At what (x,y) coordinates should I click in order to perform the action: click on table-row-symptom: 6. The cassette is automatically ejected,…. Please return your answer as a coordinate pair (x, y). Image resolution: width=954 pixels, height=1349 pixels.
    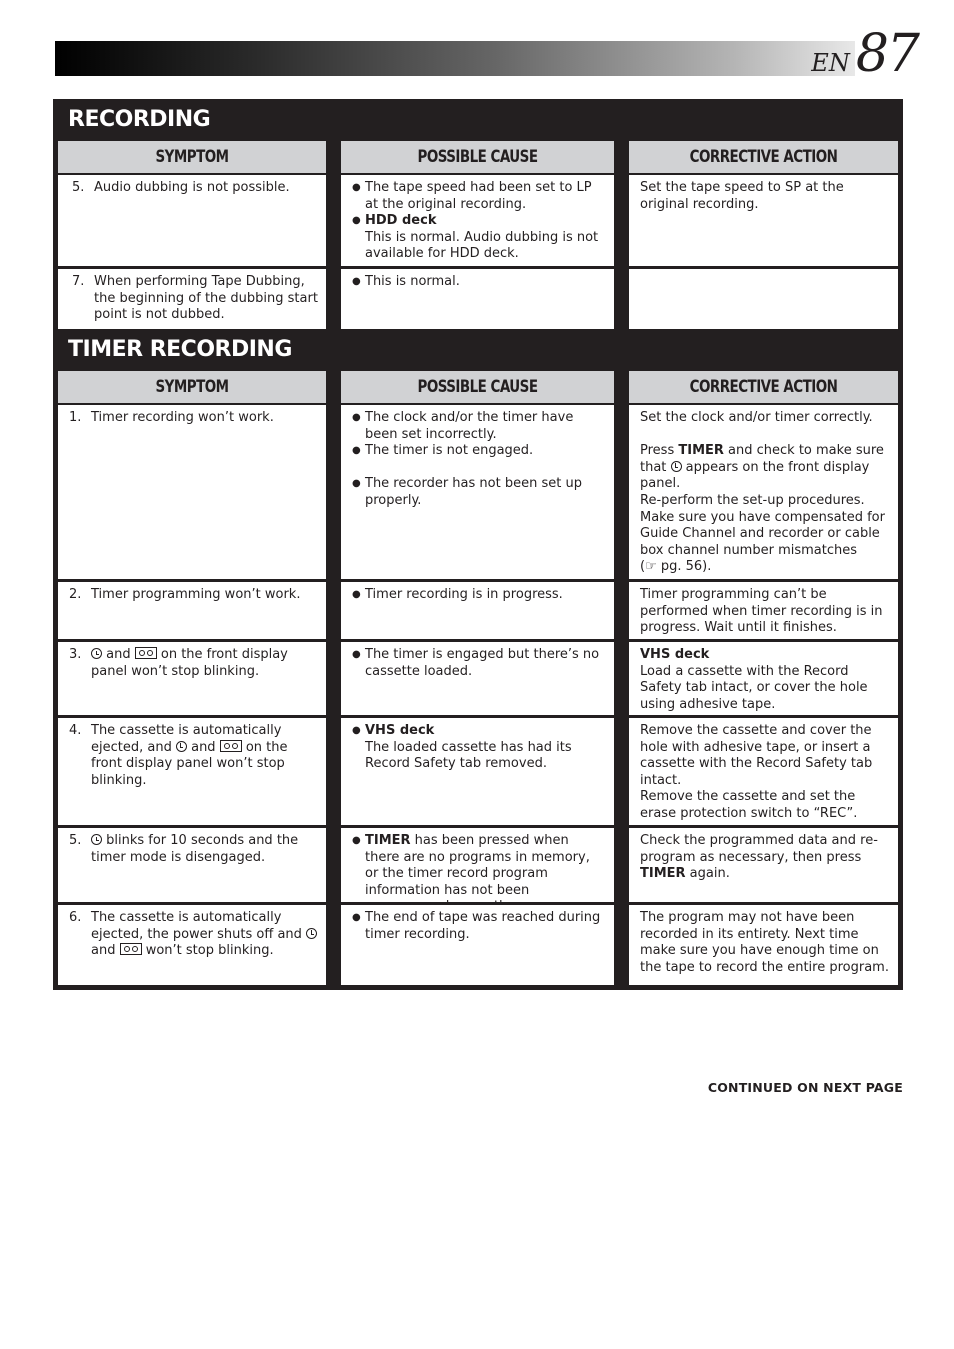
    Looking at the image, I should click on (192, 945).